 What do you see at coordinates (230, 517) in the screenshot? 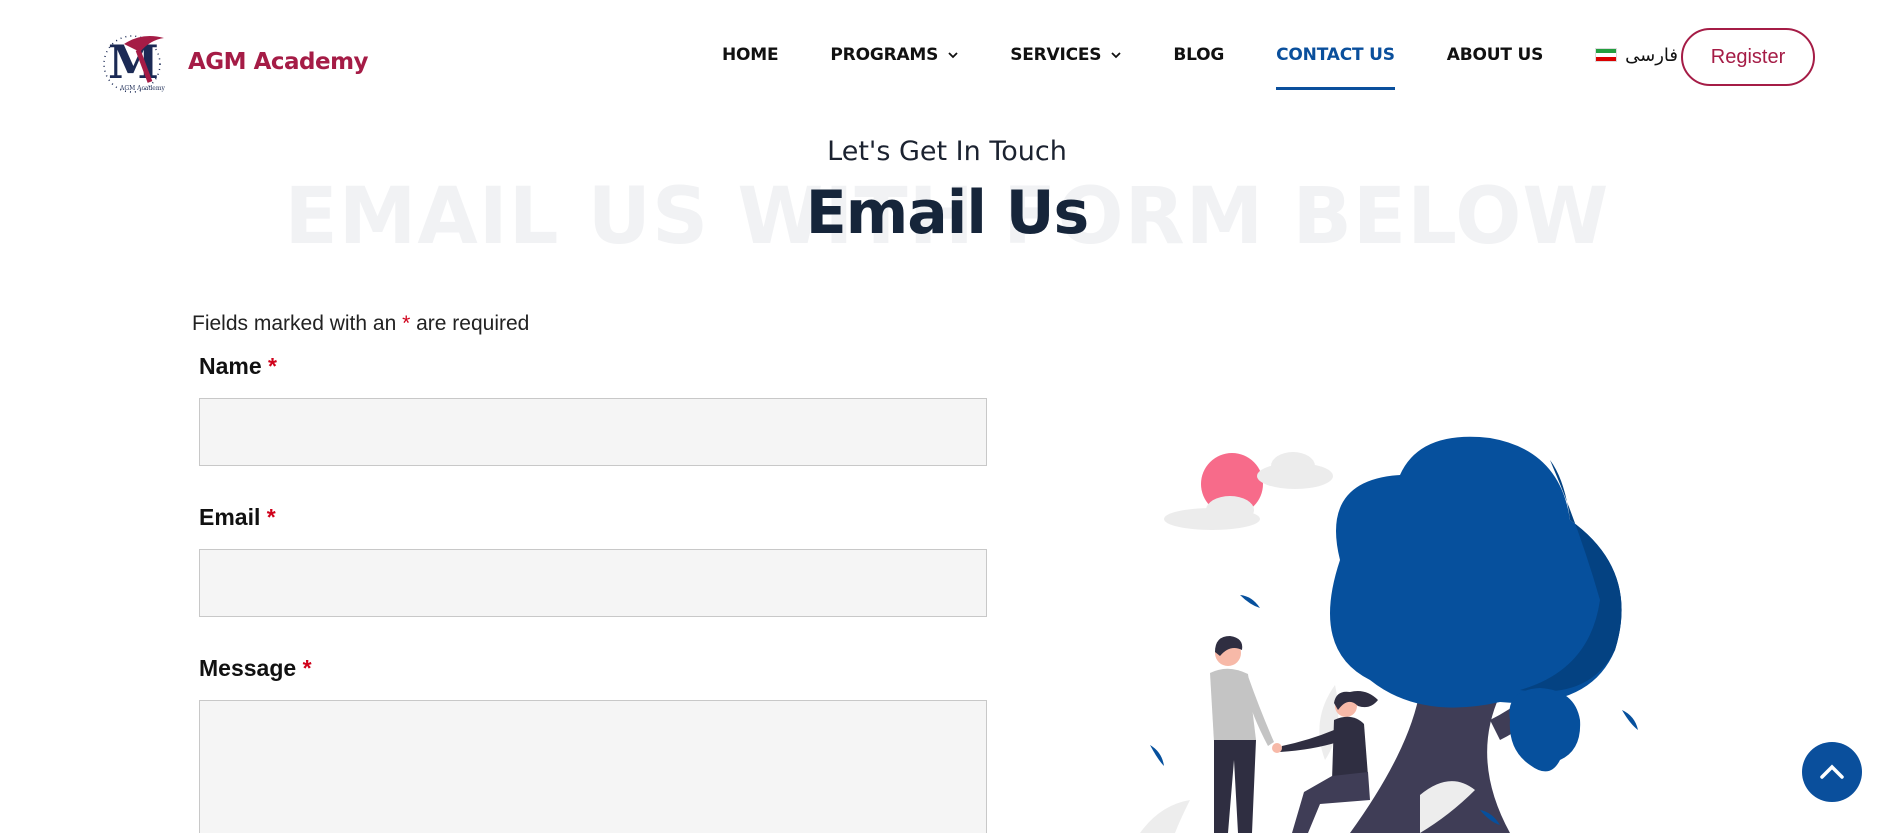
I see `email-label-text: Email` at bounding box center [230, 517].